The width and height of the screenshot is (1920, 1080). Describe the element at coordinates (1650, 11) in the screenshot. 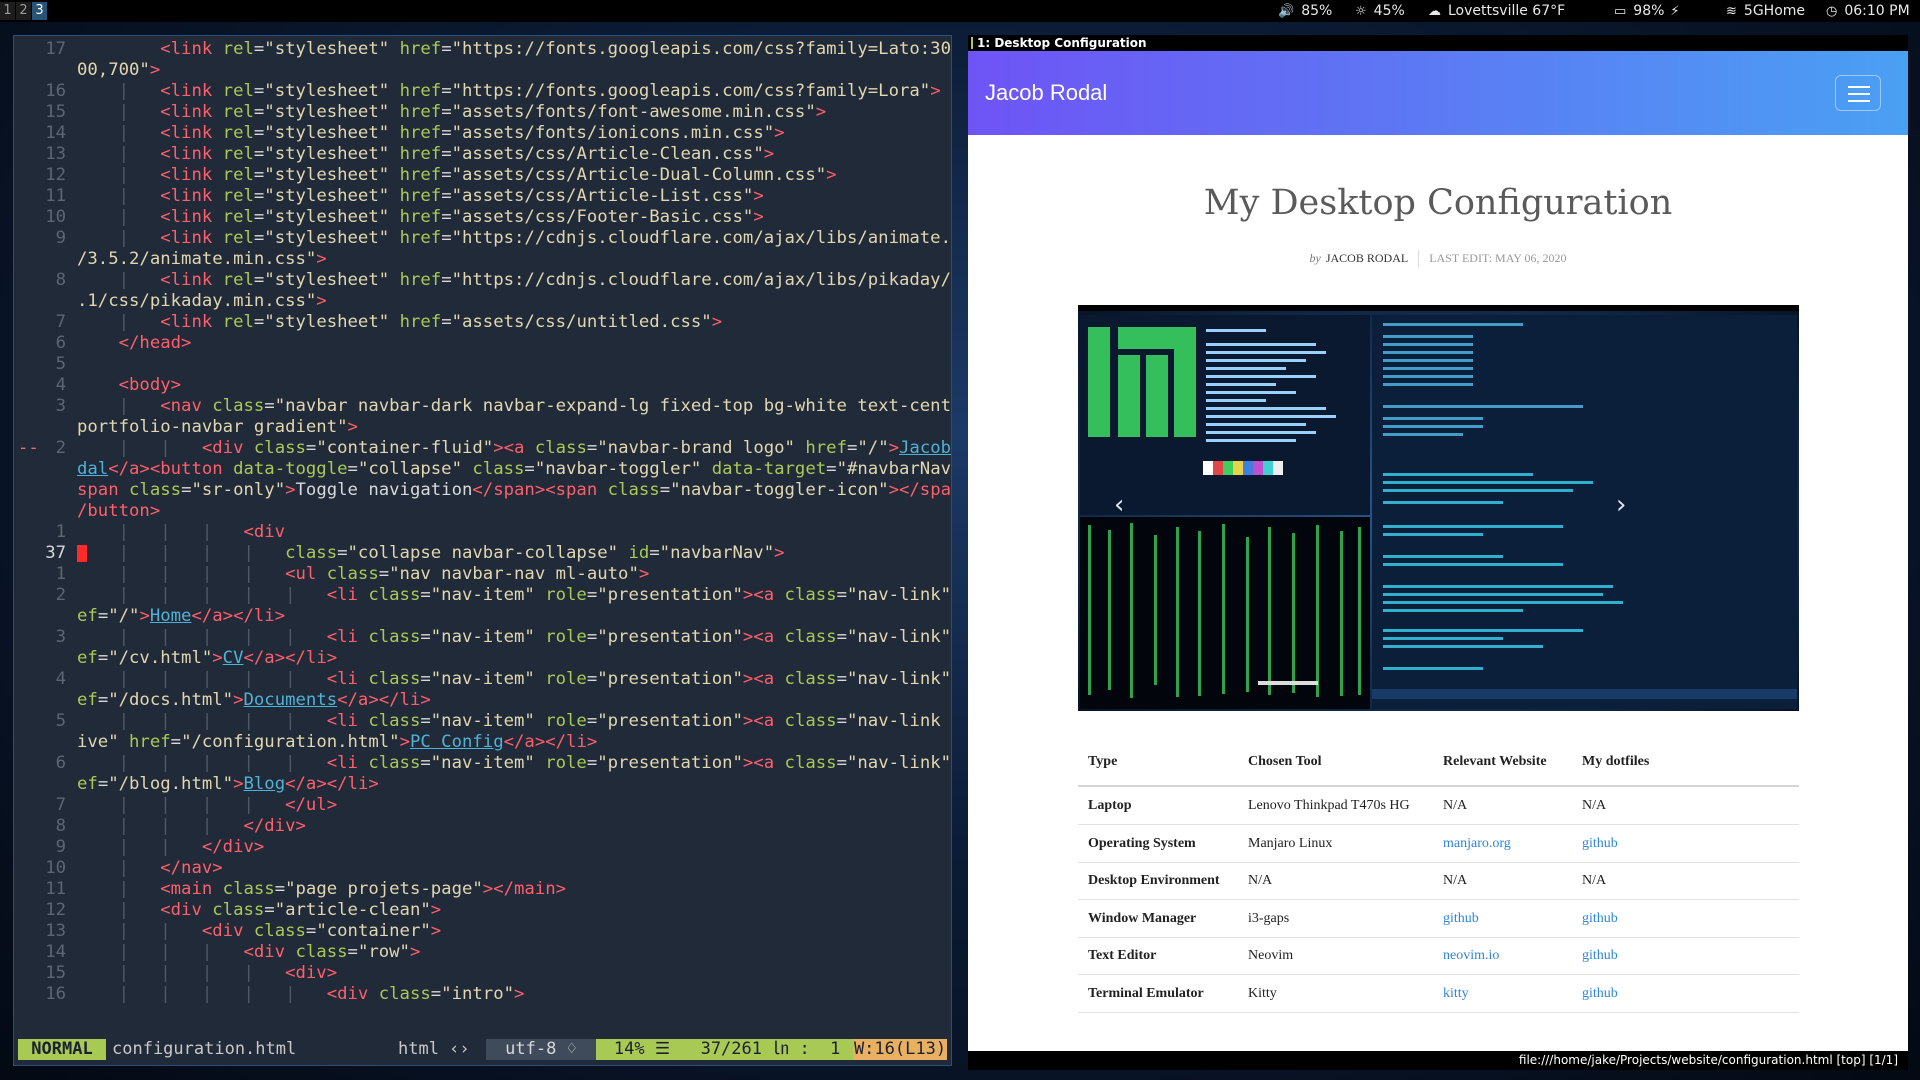

I see `battery-status: ▭ 98% ⚡` at that location.